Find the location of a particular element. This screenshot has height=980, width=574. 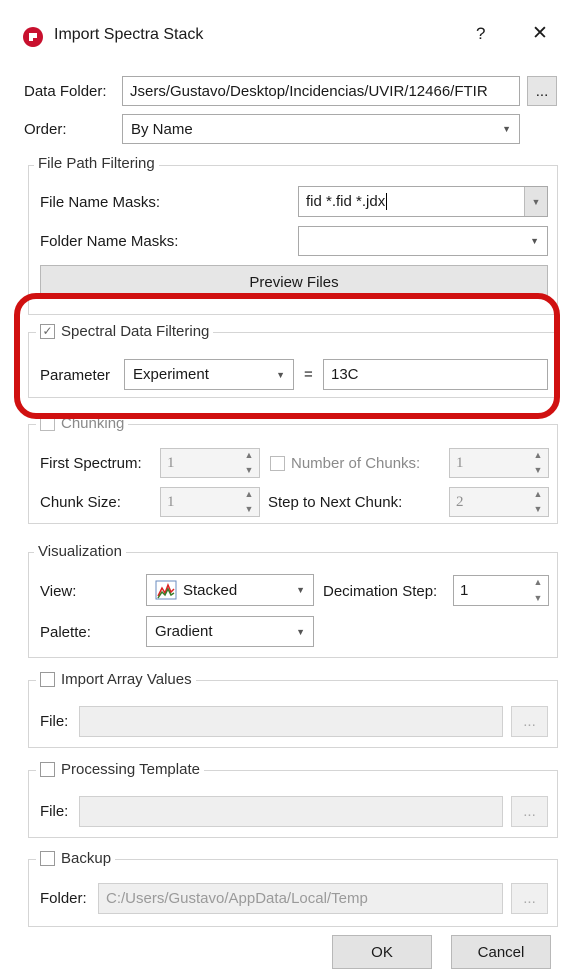

chunking-label: Chunking is located at coordinates (93, 423).